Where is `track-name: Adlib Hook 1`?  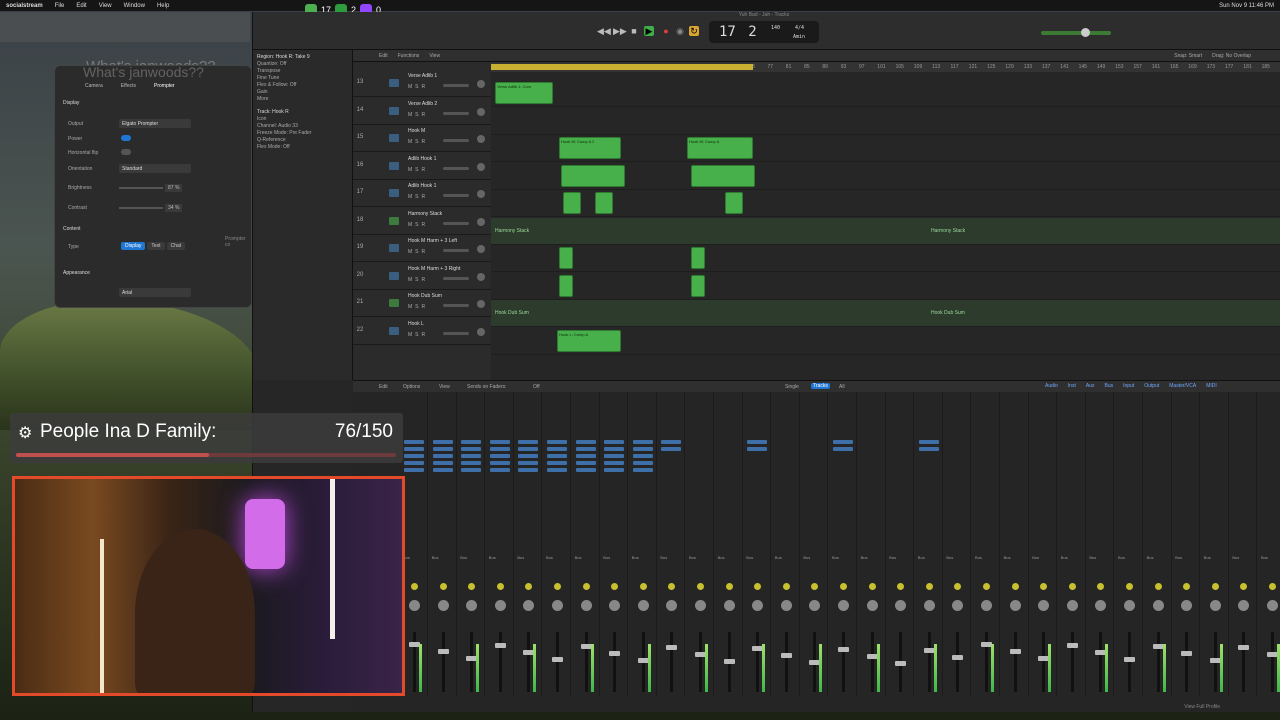 track-name: Adlib Hook 1 is located at coordinates (422, 186).